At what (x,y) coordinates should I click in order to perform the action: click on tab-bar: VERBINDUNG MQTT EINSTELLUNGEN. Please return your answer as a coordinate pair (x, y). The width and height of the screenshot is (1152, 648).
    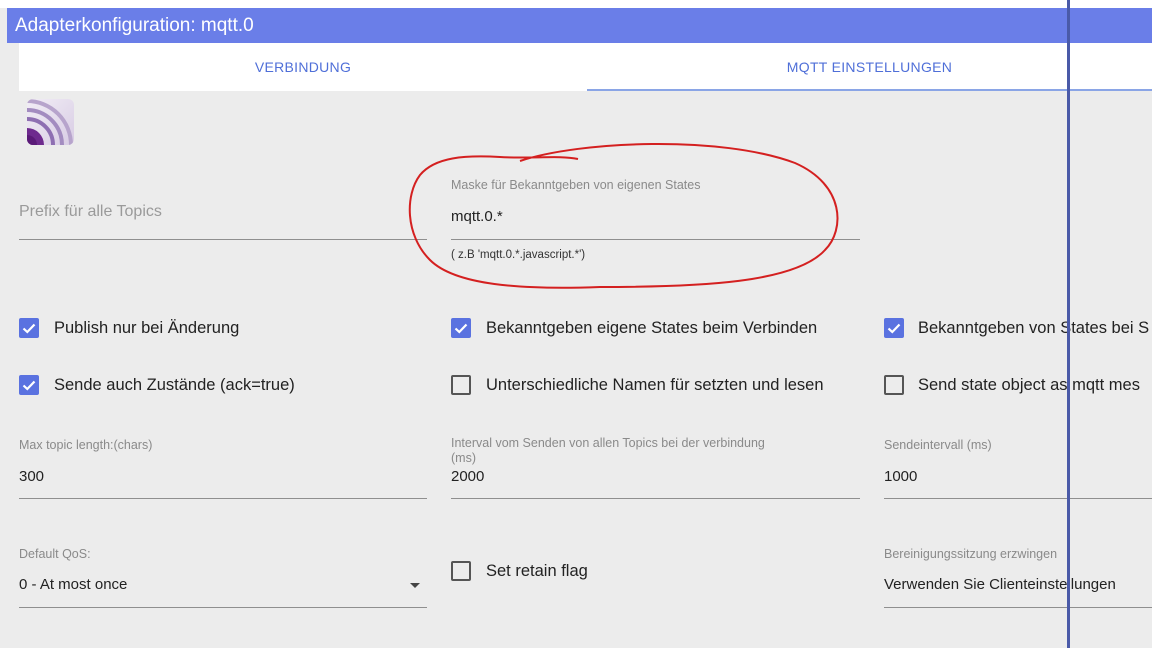
    Looking at the image, I should click on (585, 67).